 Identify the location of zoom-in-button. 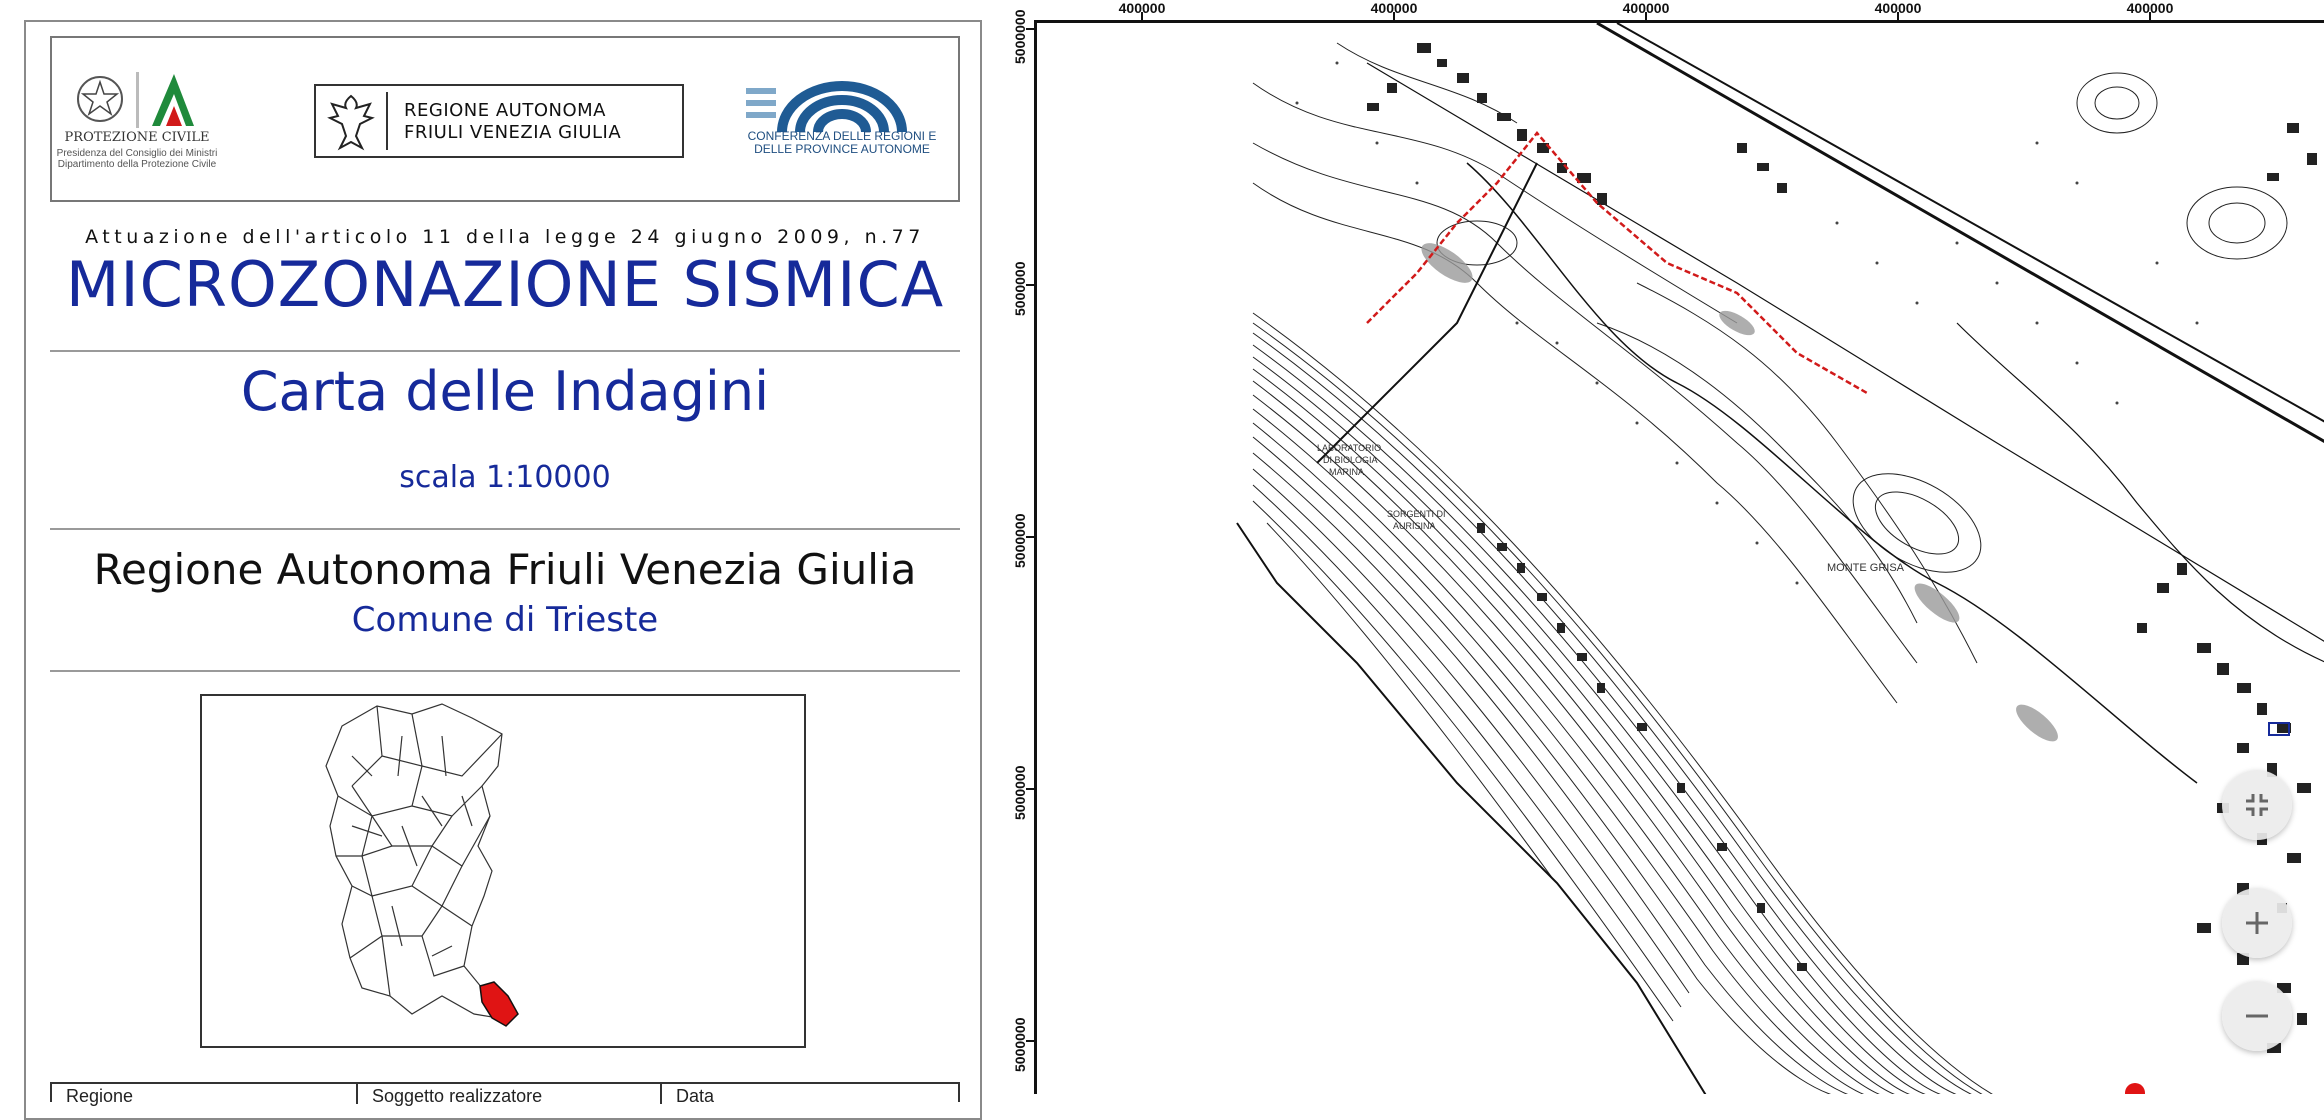
(2257, 923).